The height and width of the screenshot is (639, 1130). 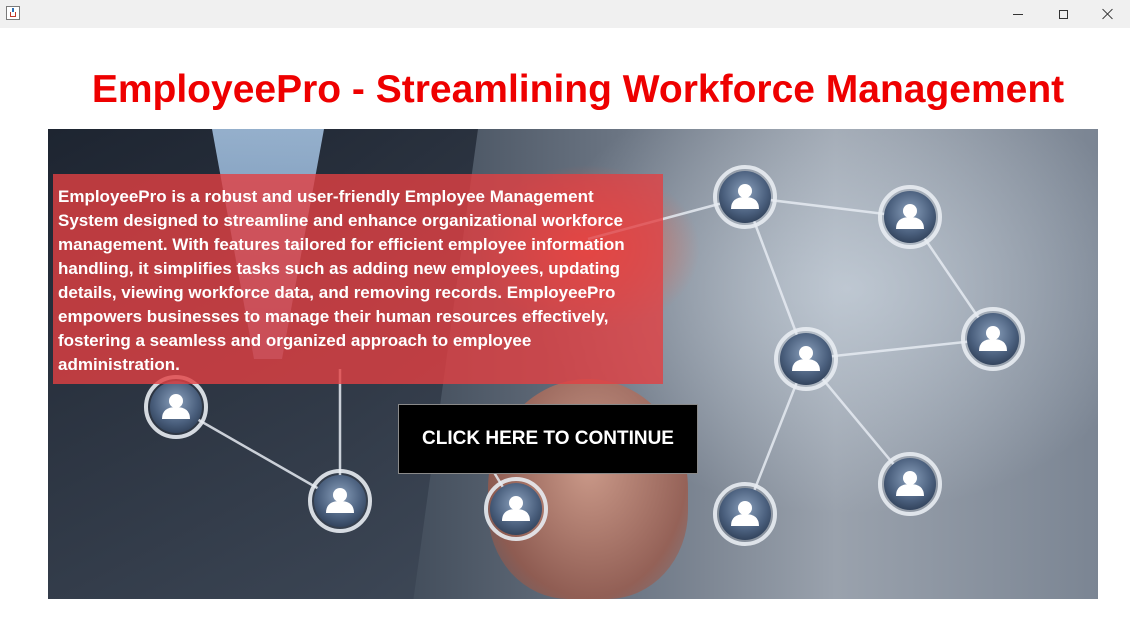 I want to click on close-icon, so click(x=1108, y=14).